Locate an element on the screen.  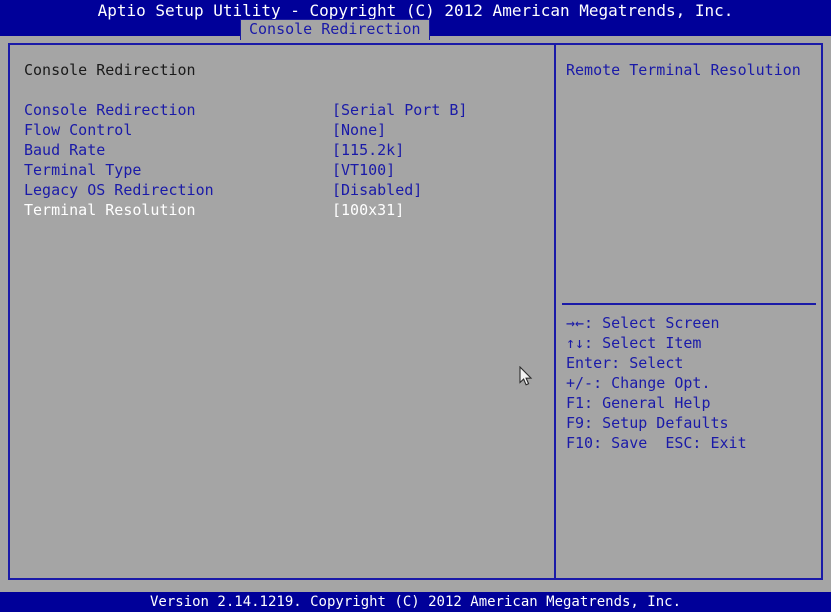
key-legend-item: F9: Setup Defaults is located at coordinates (647, 423).